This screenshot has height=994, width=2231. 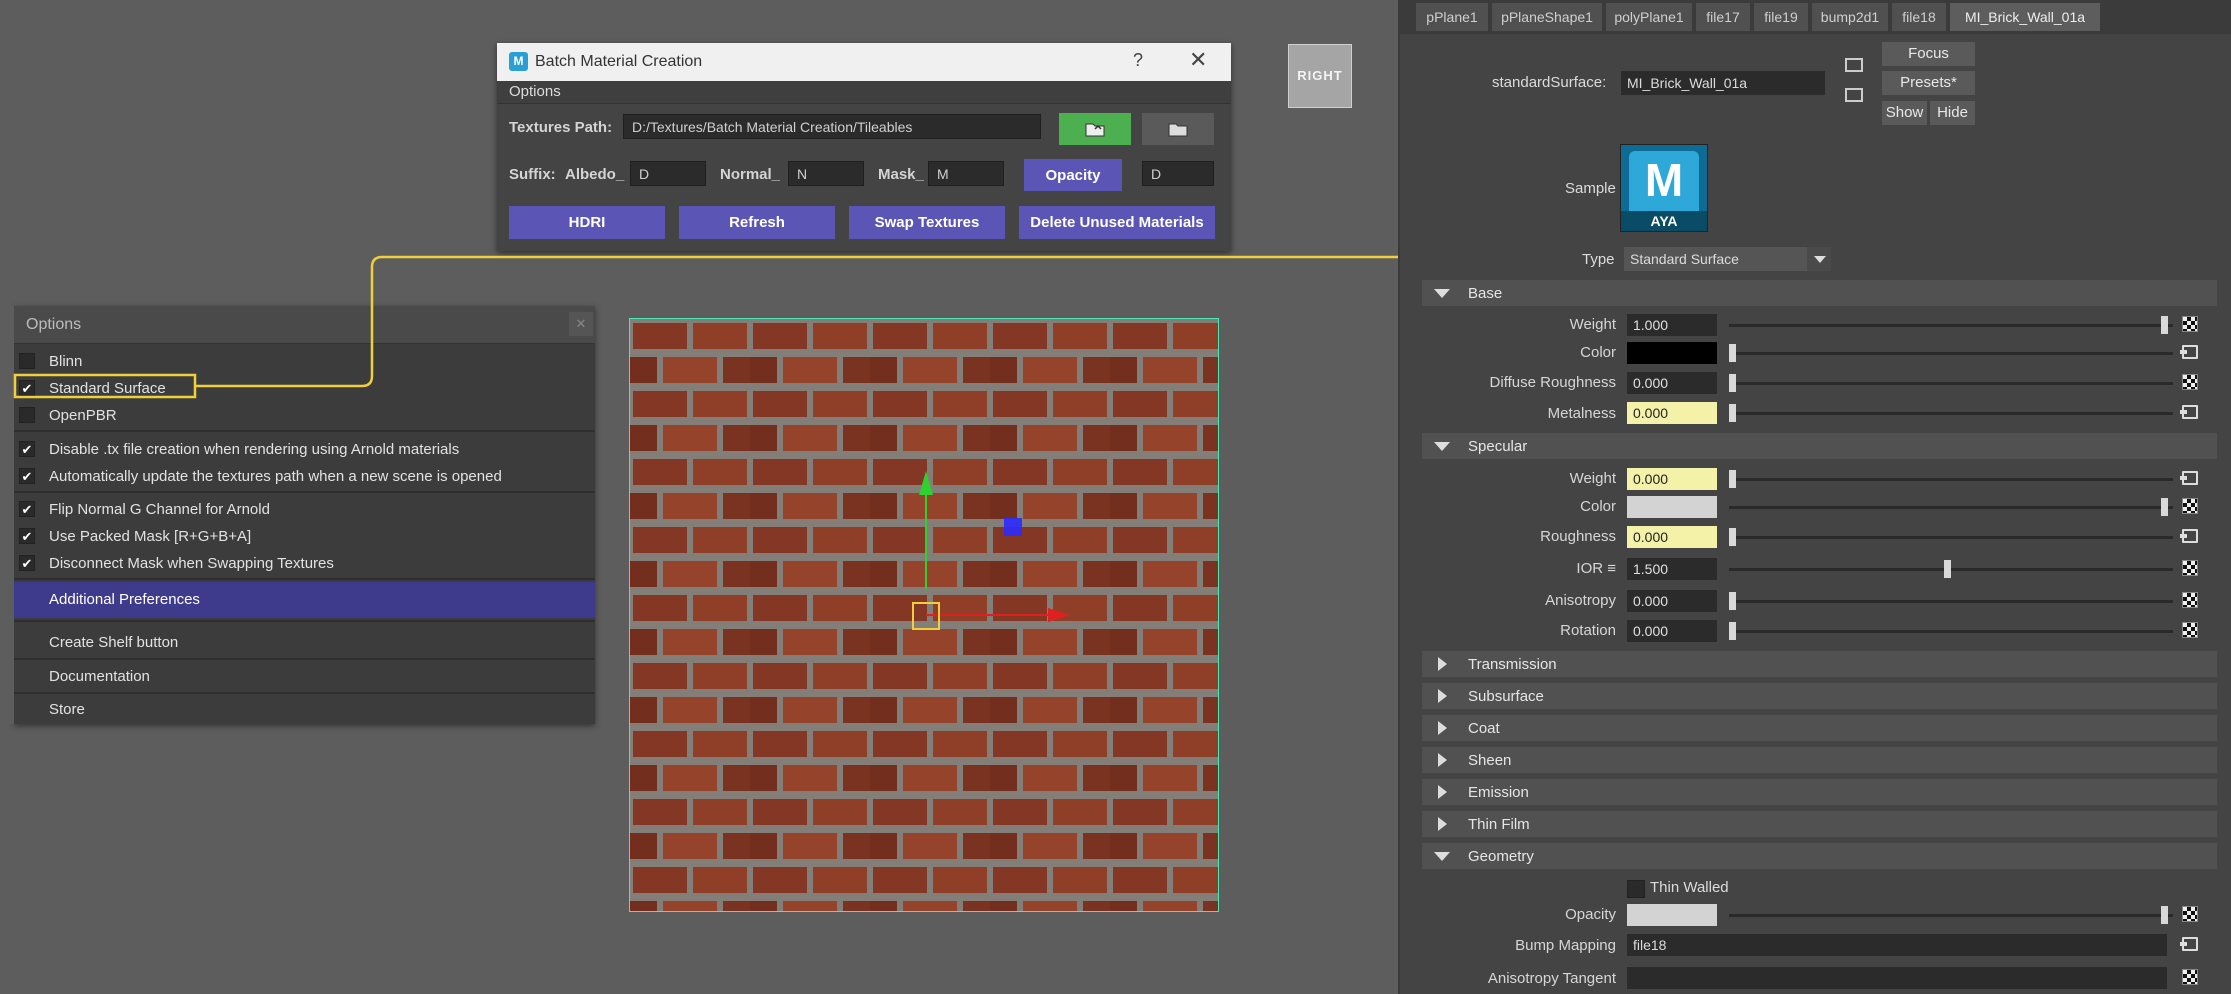 What do you see at coordinates (304, 536) in the screenshot?
I see `option-packed-mask: ✔ Use Packed Mask [R+G+B+A]` at bounding box center [304, 536].